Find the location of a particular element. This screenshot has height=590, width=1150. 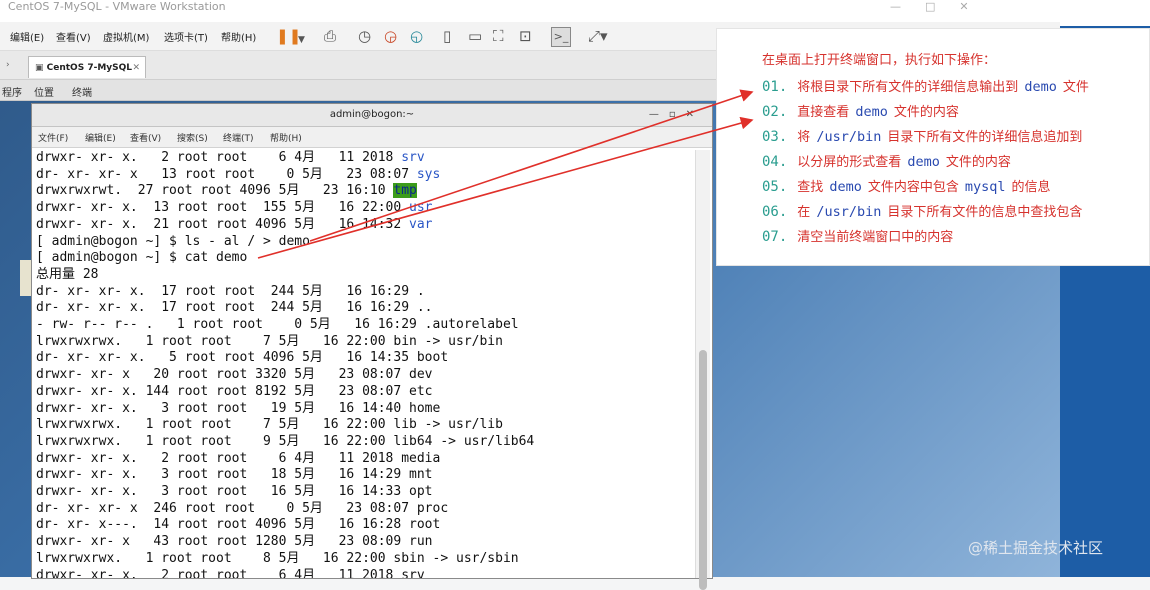

annotation-arrows is located at coordinates (505, 174).